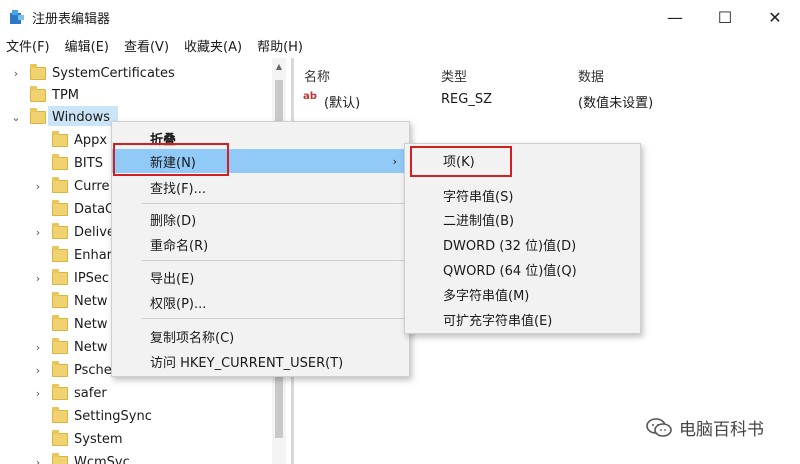  What do you see at coordinates (400, 45) in the screenshot?
I see `menu-bar: 文件(F) 编辑(E) 查看(V) 收藏夹(A) 帮助(H)` at bounding box center [400, 45].